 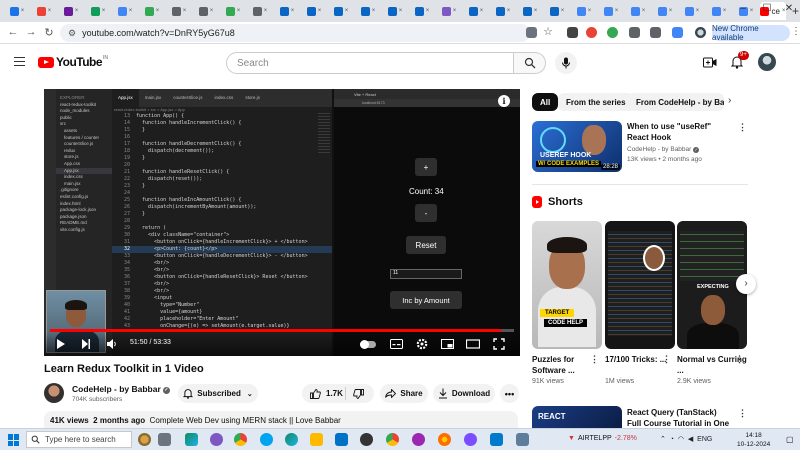 I want to click on dell-icon, so click(x=366, y=439).